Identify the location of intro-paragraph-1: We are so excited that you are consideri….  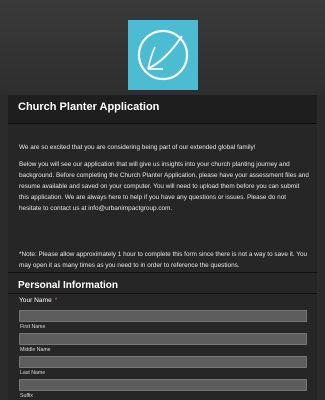
(137, 147).